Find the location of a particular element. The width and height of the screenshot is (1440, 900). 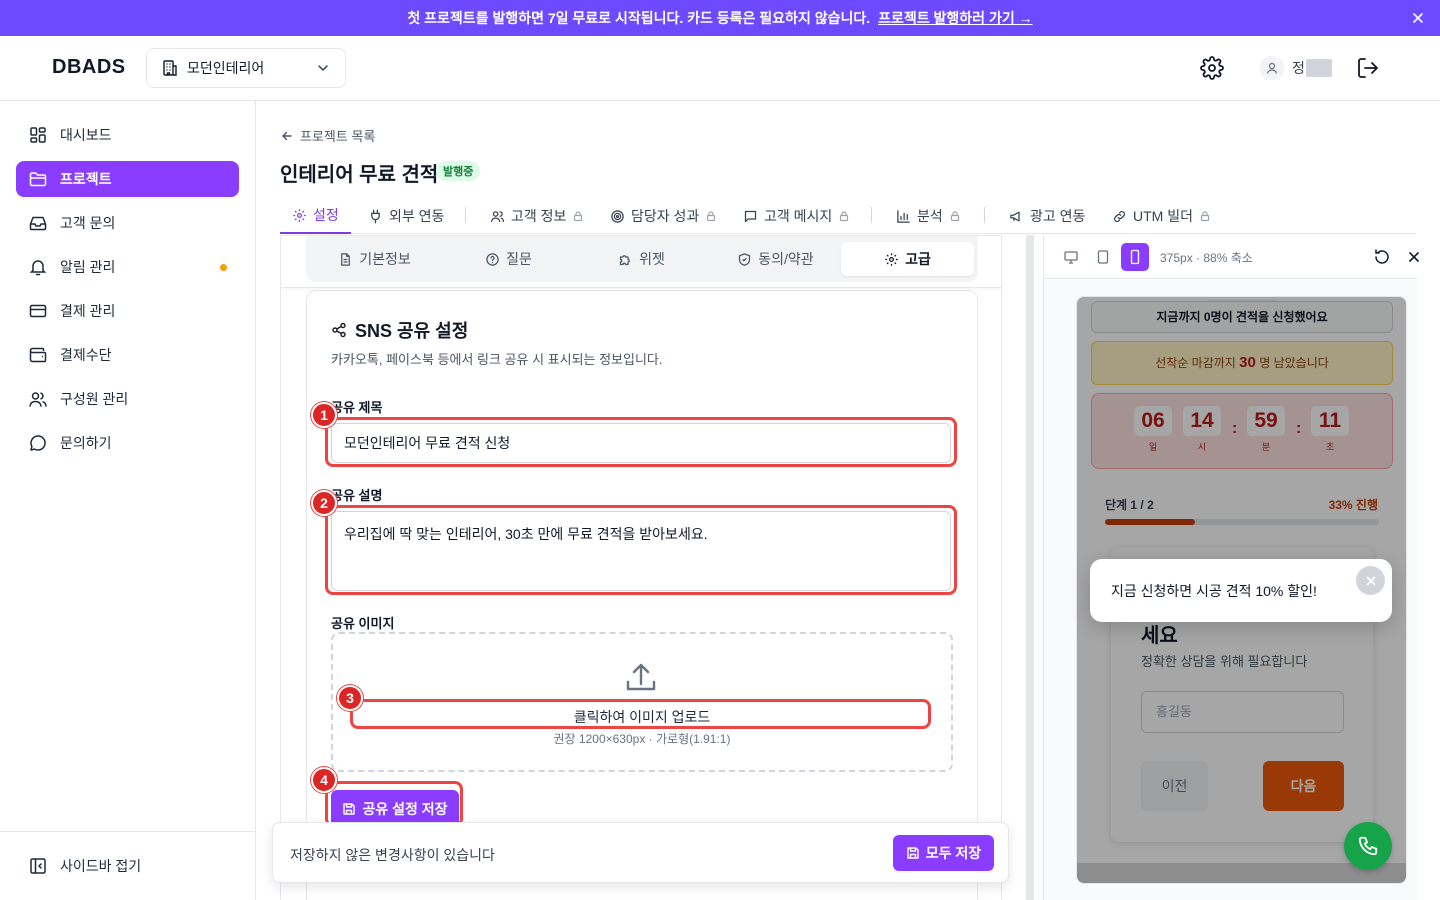

tab-label: 고객 메시지 is located at coordinates (798, 216).